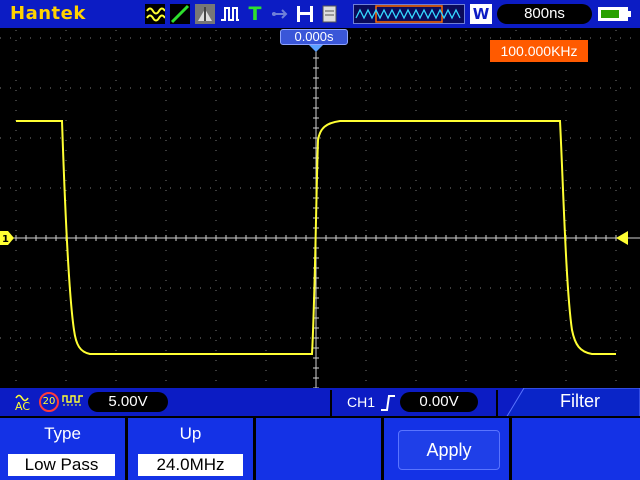  What do you see at coordinates (62, 449) in the screenshot?
I see `softkey-type: Type Low Pass` at bounding box center [62, 449].